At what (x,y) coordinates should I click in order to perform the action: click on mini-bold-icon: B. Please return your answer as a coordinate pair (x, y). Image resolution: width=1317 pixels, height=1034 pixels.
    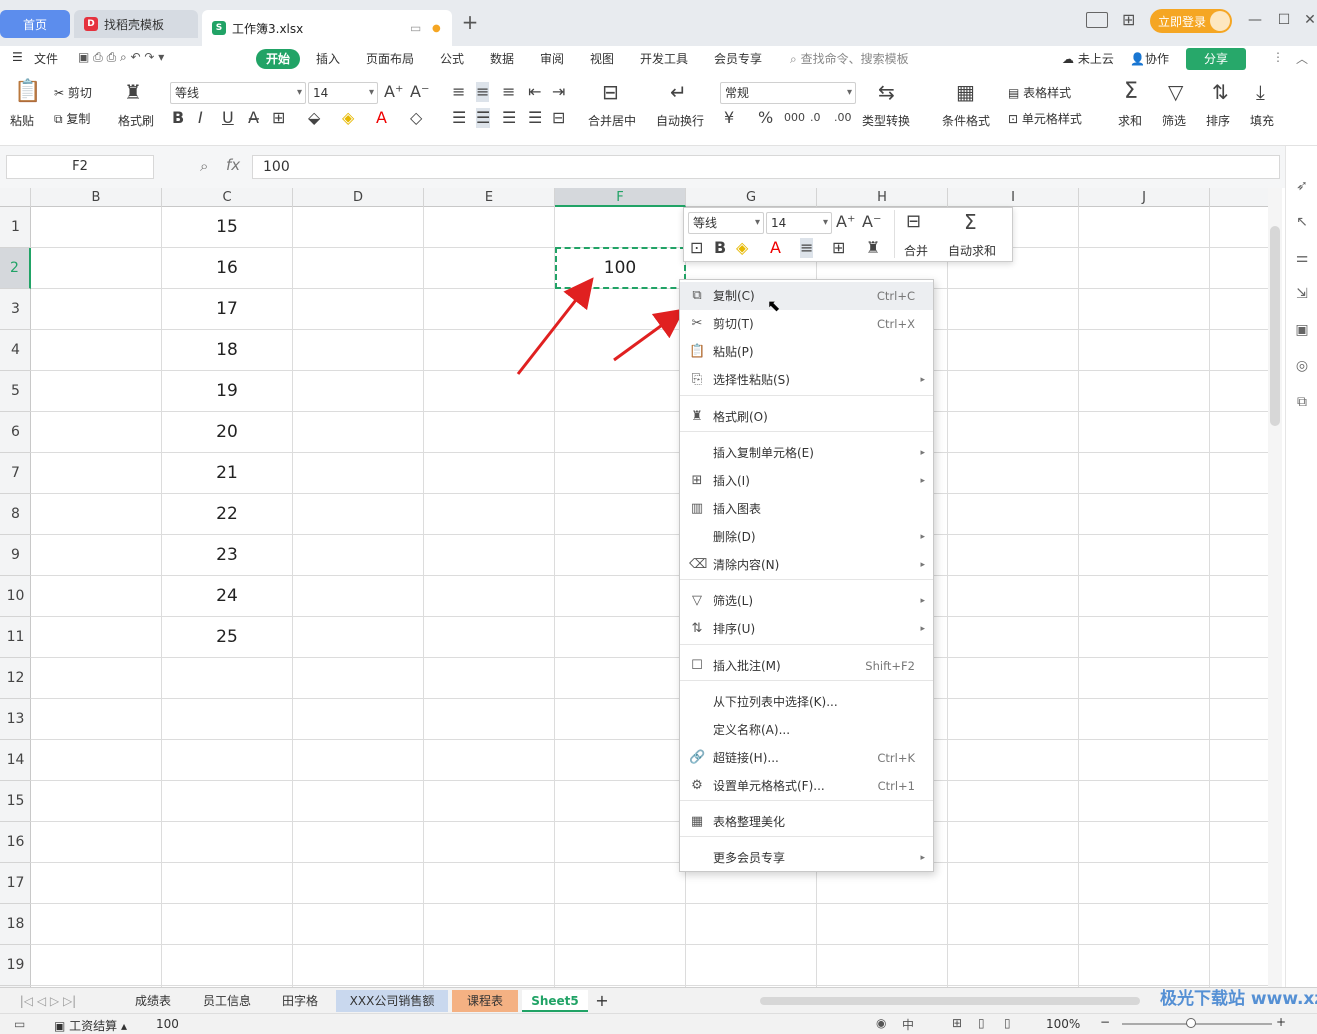
    Looking at the image, I should click on (720, 248).